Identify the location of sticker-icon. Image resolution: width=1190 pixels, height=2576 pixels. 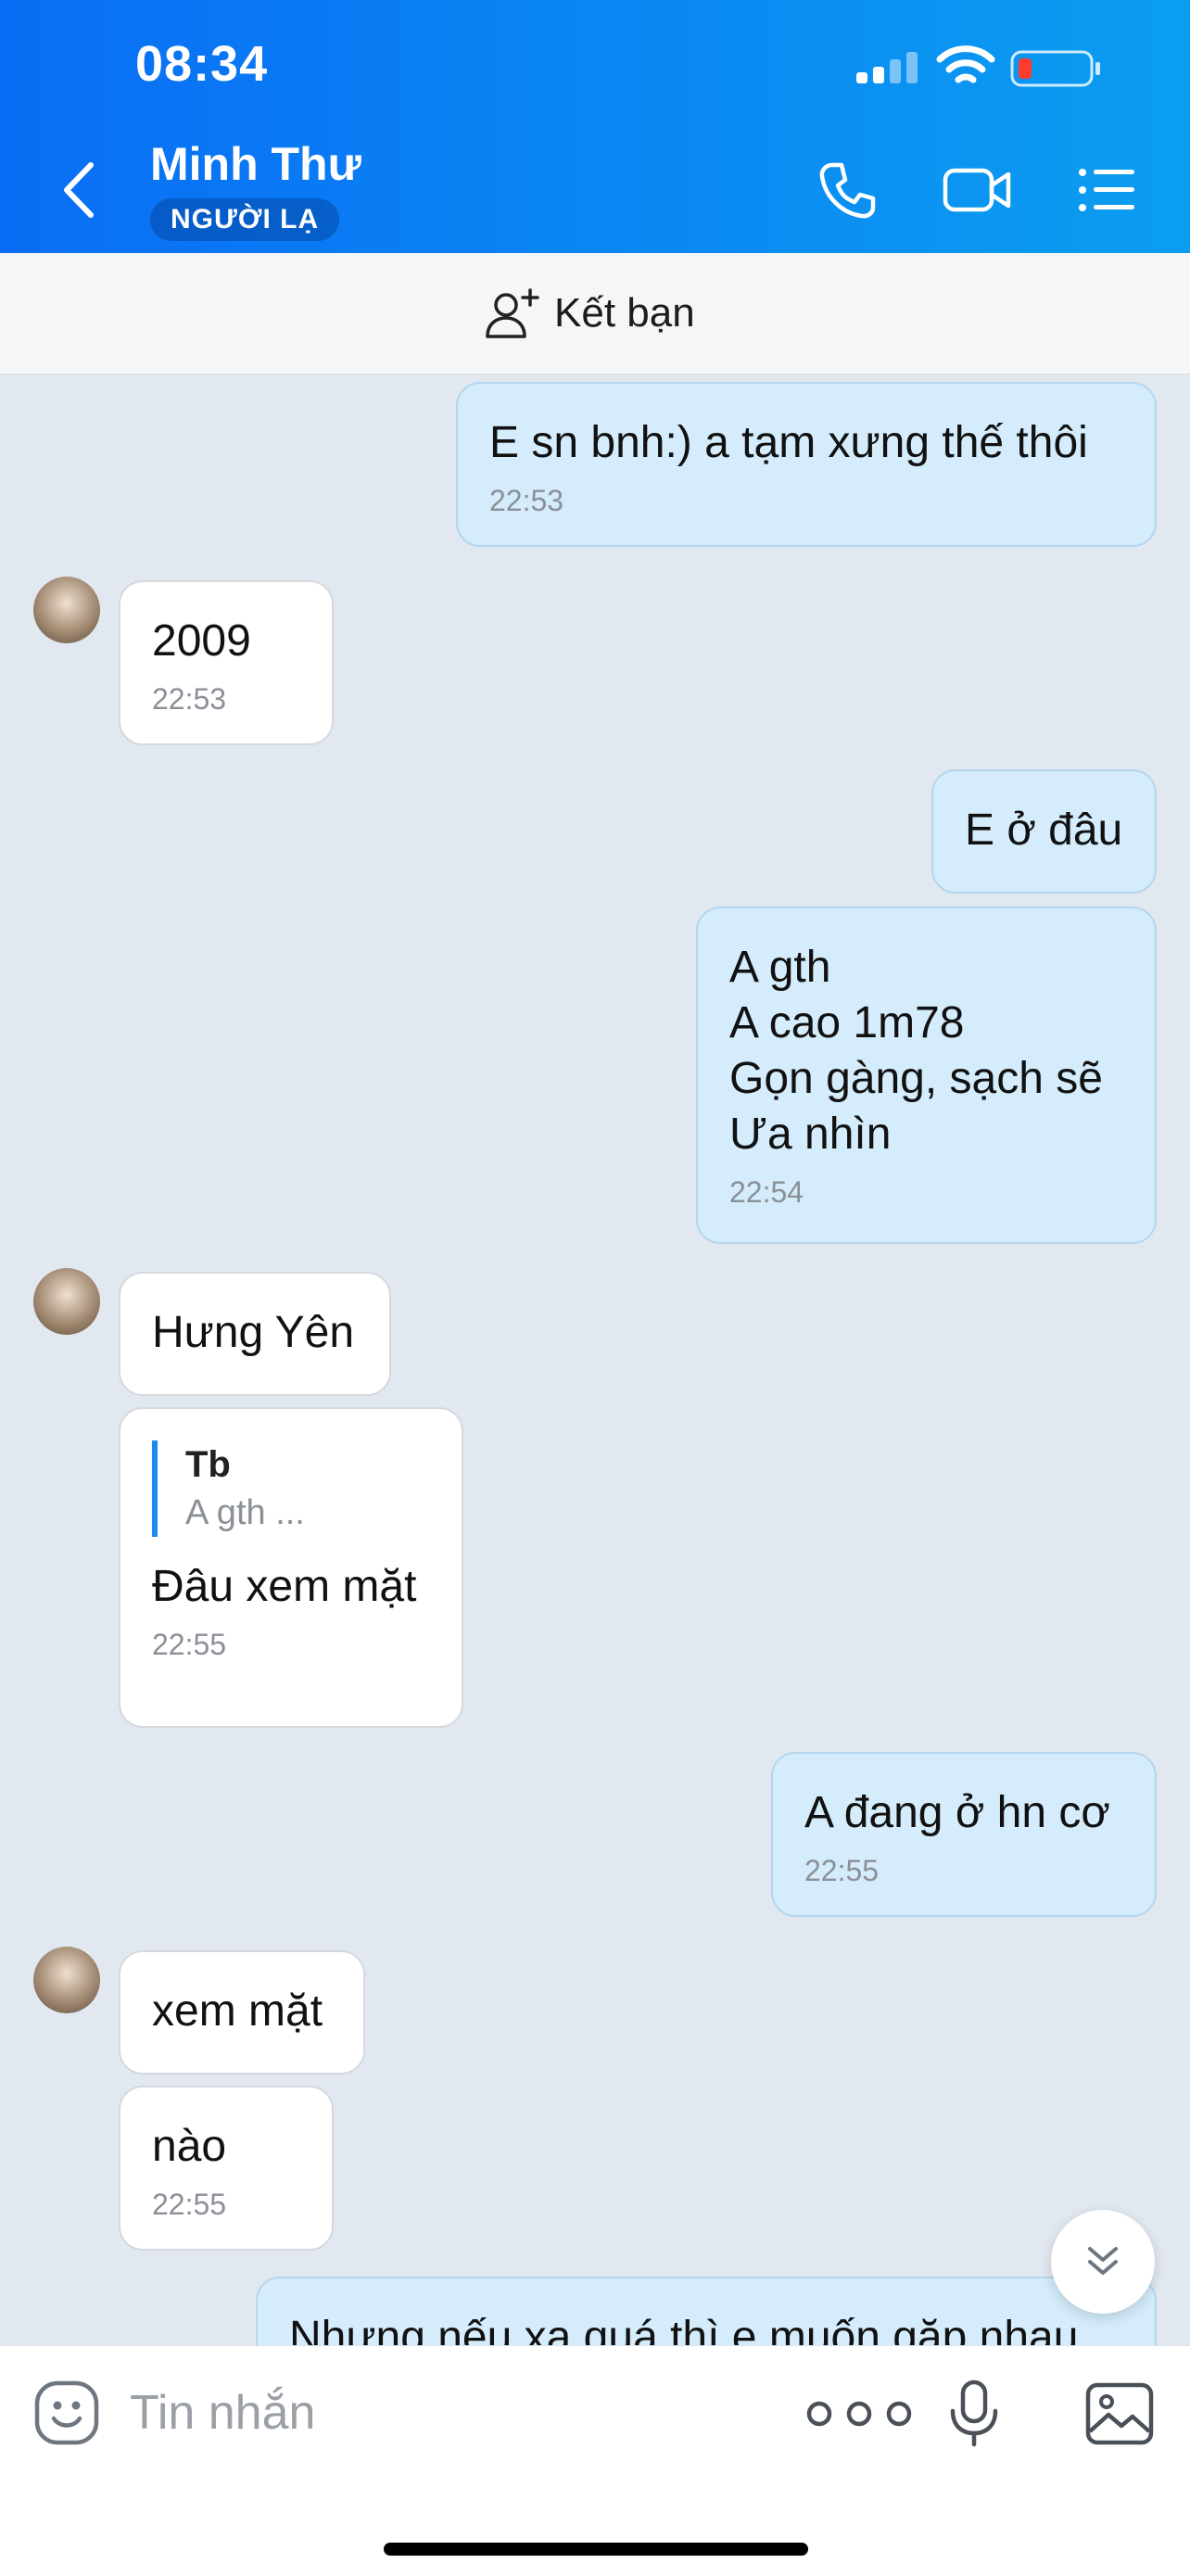
(66, 2412).